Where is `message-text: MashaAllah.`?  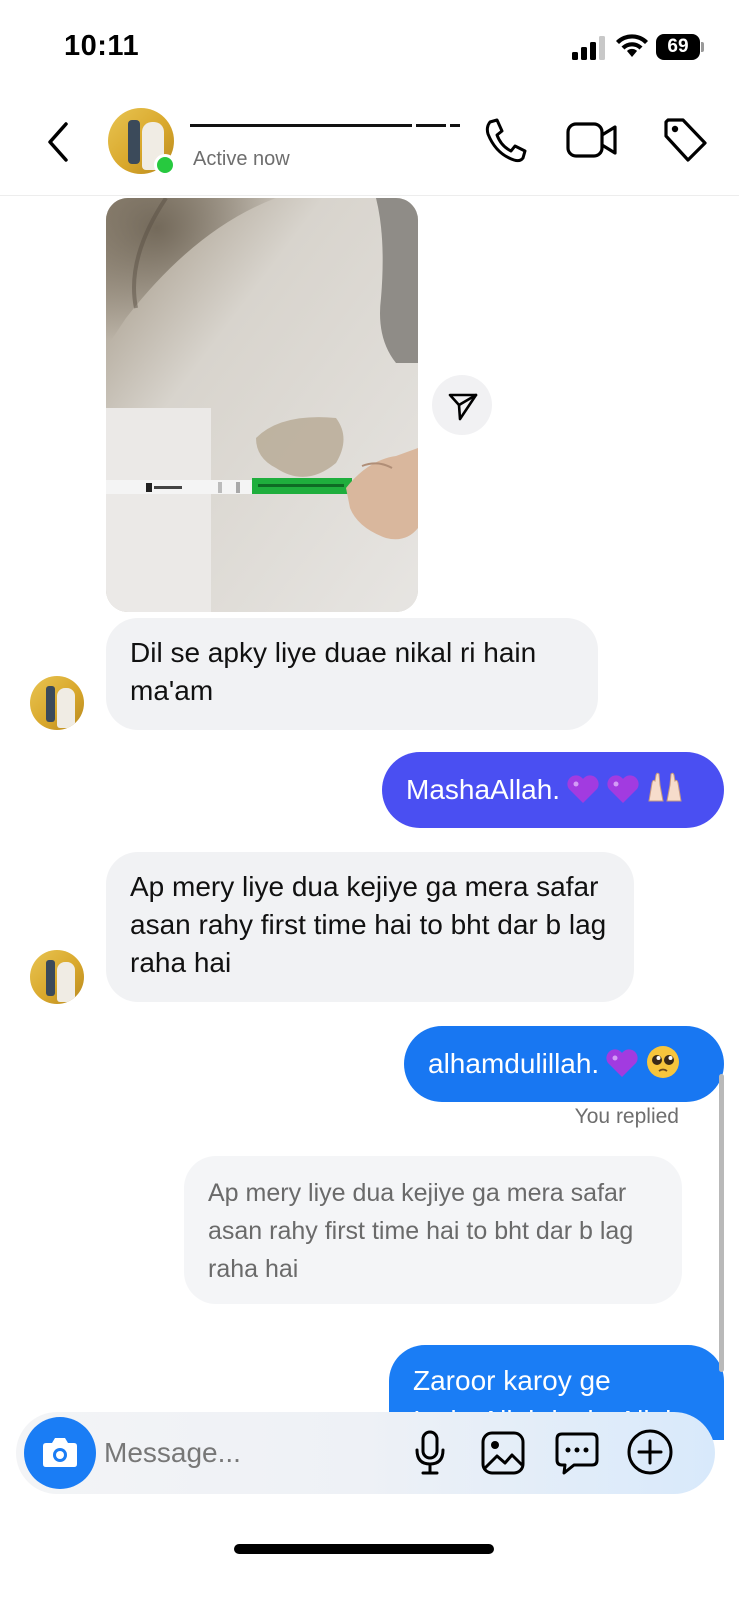 message-text: MashaAllah. is located at coordinates (483, 789).